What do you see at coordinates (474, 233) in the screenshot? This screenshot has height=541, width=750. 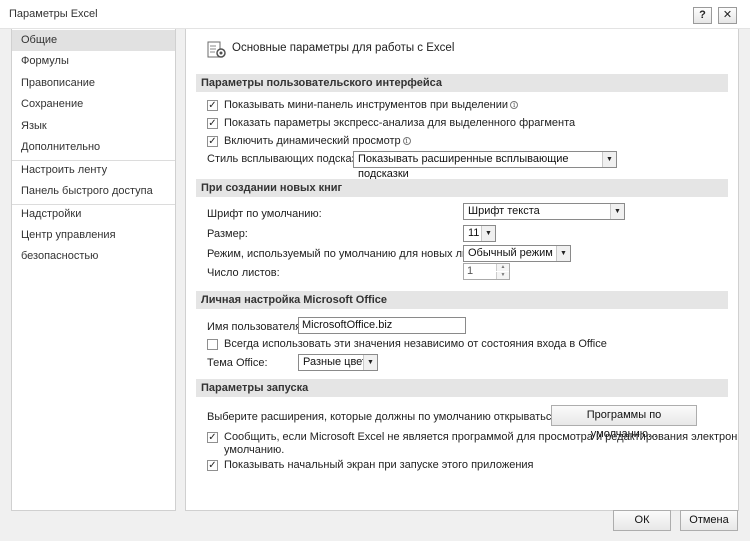 I see `font-size-value: 11` at bounding box center [474, 233].